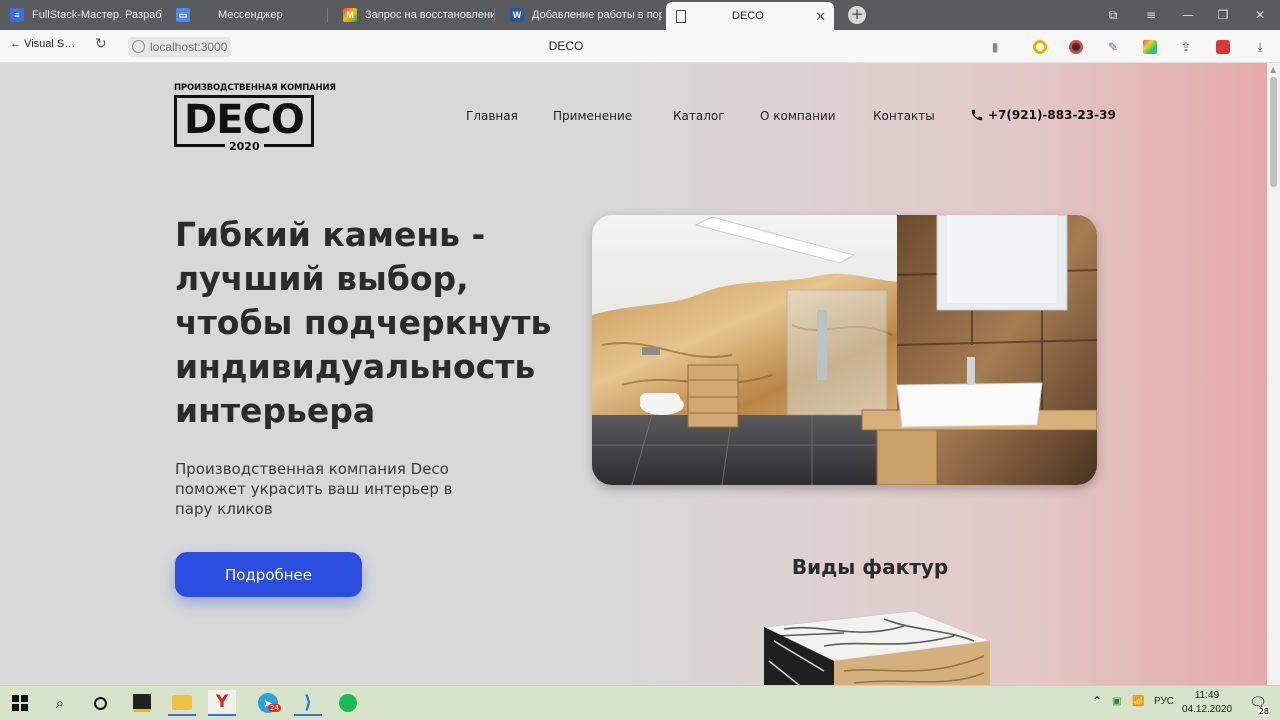 Image resolution: width=1280 pixels, height=720 pixels. I want to click on network-icon: 📶, so click(1138, 701).